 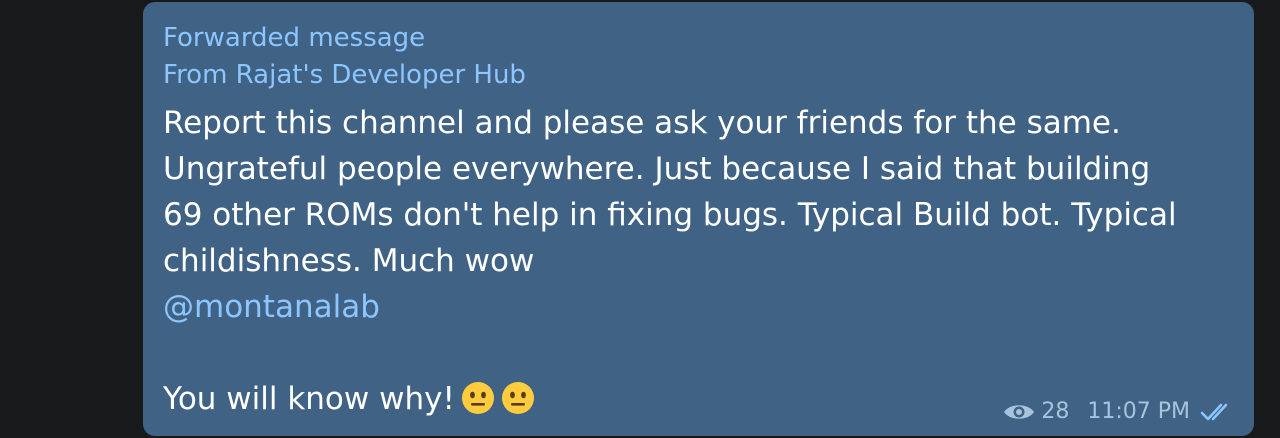 What do you see at coordinates (294, 38) in the screenshot?
I see `forwarded-label: Forwarded message` at bounding box center [294, 38].